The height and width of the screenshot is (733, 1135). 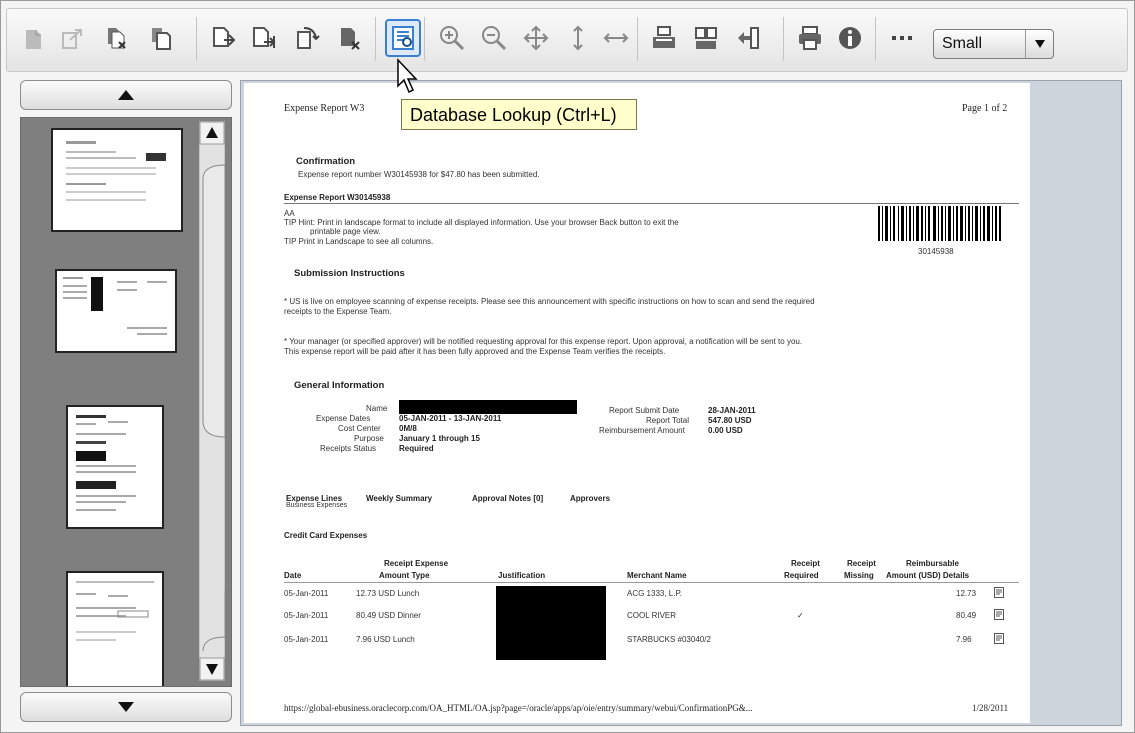 I want to click on copy-pages-button, so click(x=160, y=38).